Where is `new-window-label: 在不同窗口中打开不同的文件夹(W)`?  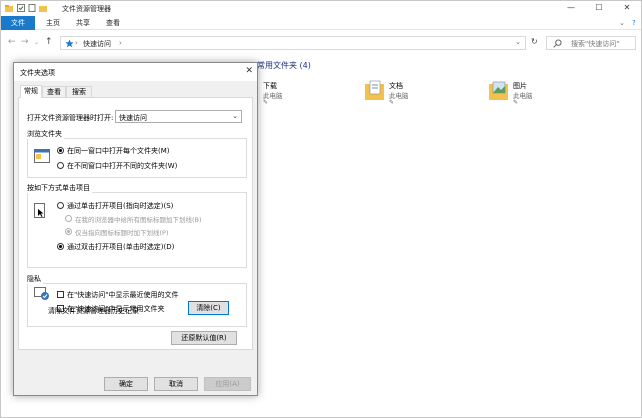 new-window-label: 在不同窗口中打开不同的文件夹(W) is located at coordinates (122, 166).